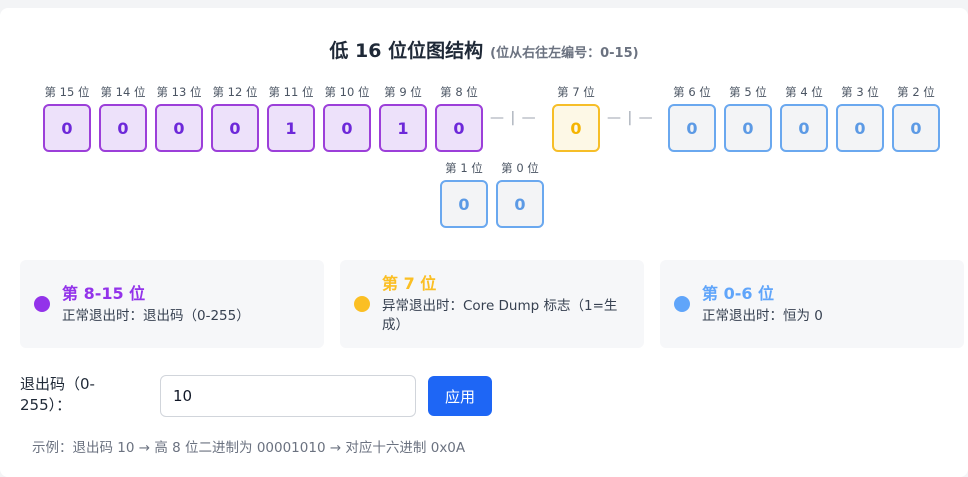 The image size is (968, 477). What do you see at coordinates (916, 92) in the screenshot?
I see `bit-label: 第 2 位` at bounding box center [916, 92].